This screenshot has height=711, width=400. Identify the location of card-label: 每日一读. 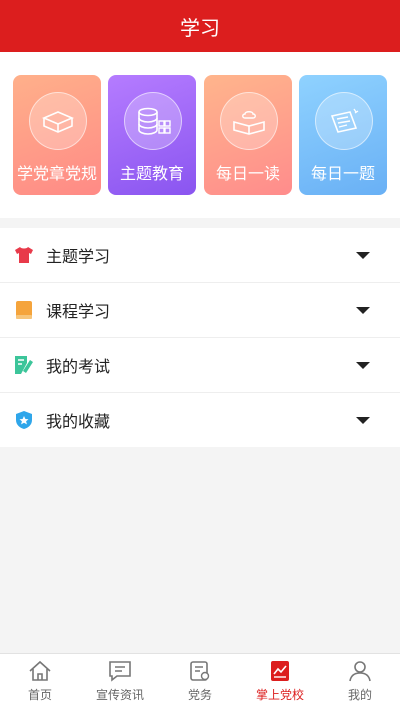
(247, 173).